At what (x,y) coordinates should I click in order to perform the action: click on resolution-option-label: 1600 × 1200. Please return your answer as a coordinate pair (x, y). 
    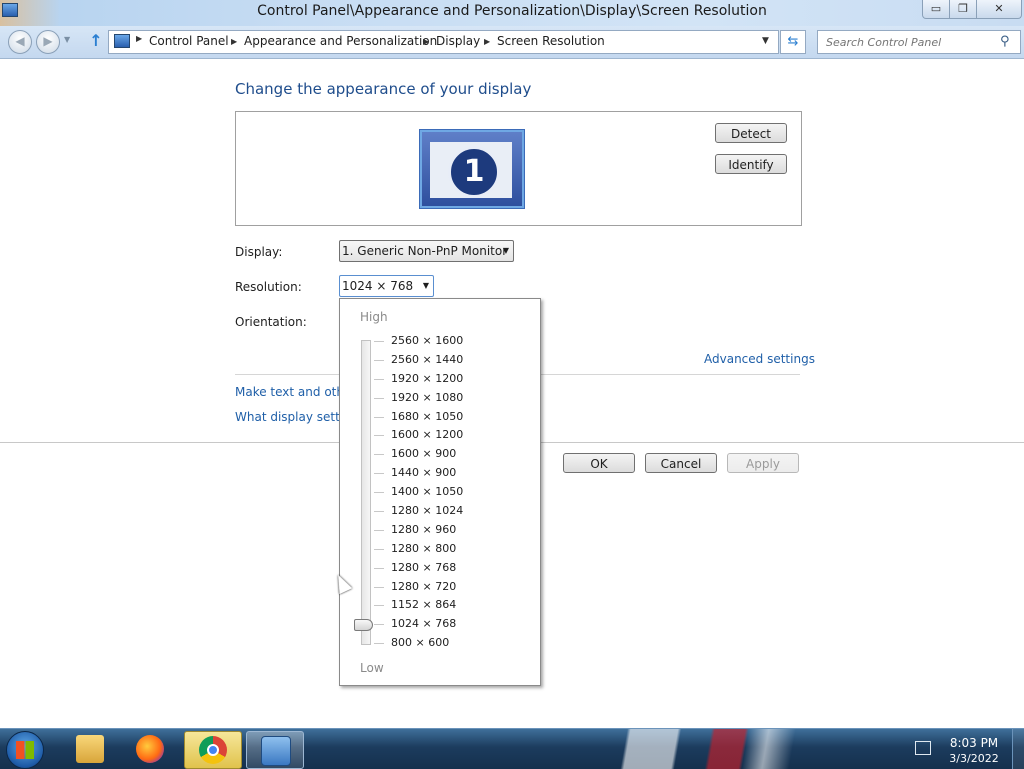
    Looking at the image, I should click on (427, 435).